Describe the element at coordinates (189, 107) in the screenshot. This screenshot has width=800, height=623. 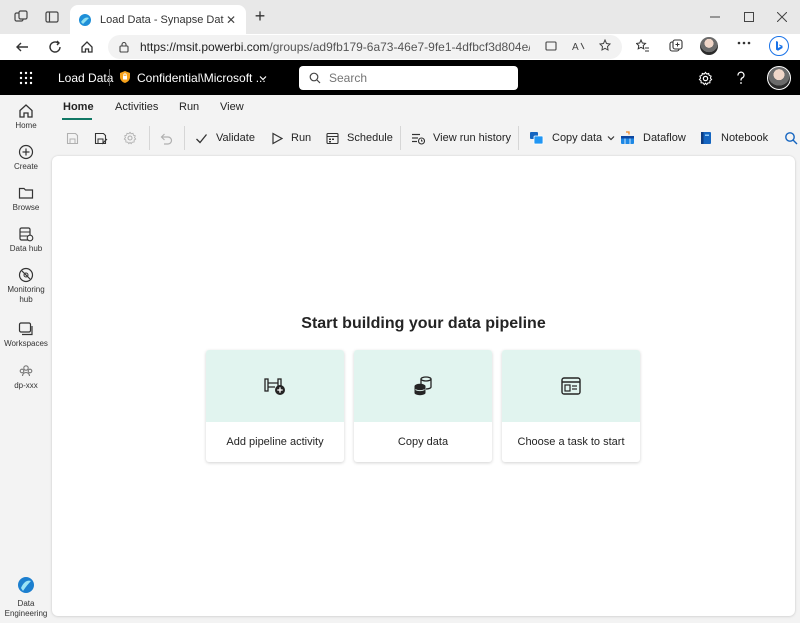
I see `tab-run: Run` at that location.